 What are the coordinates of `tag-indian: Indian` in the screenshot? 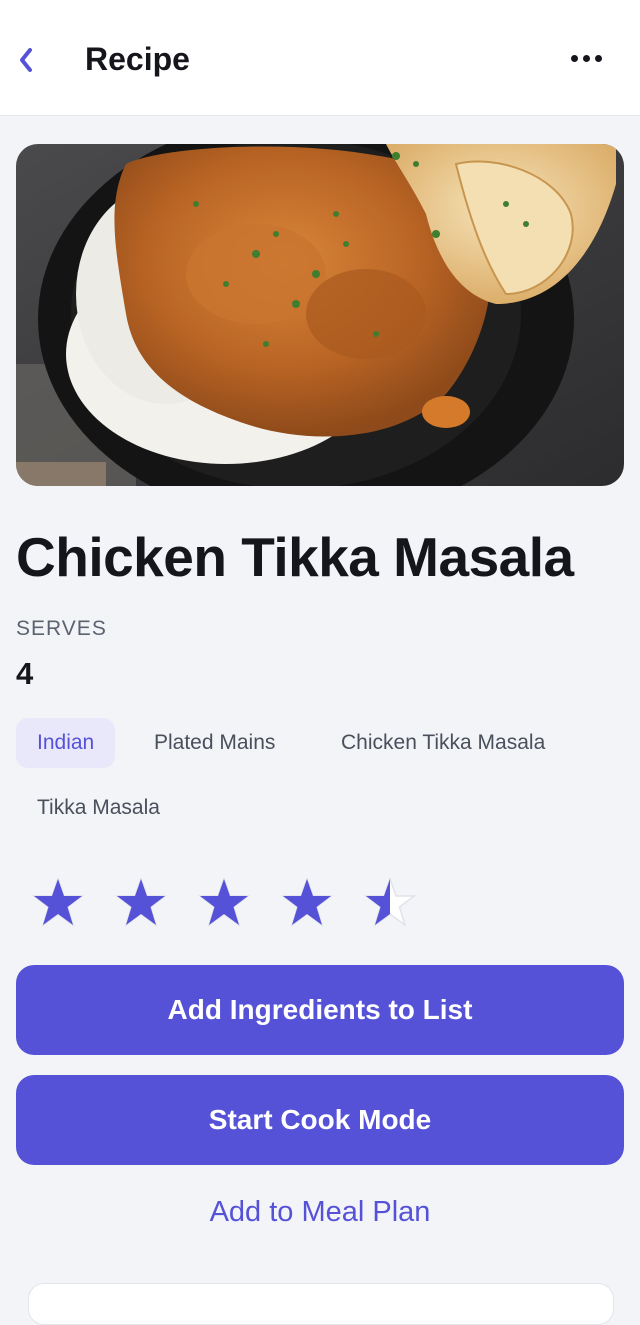 It's located at (66, 743).